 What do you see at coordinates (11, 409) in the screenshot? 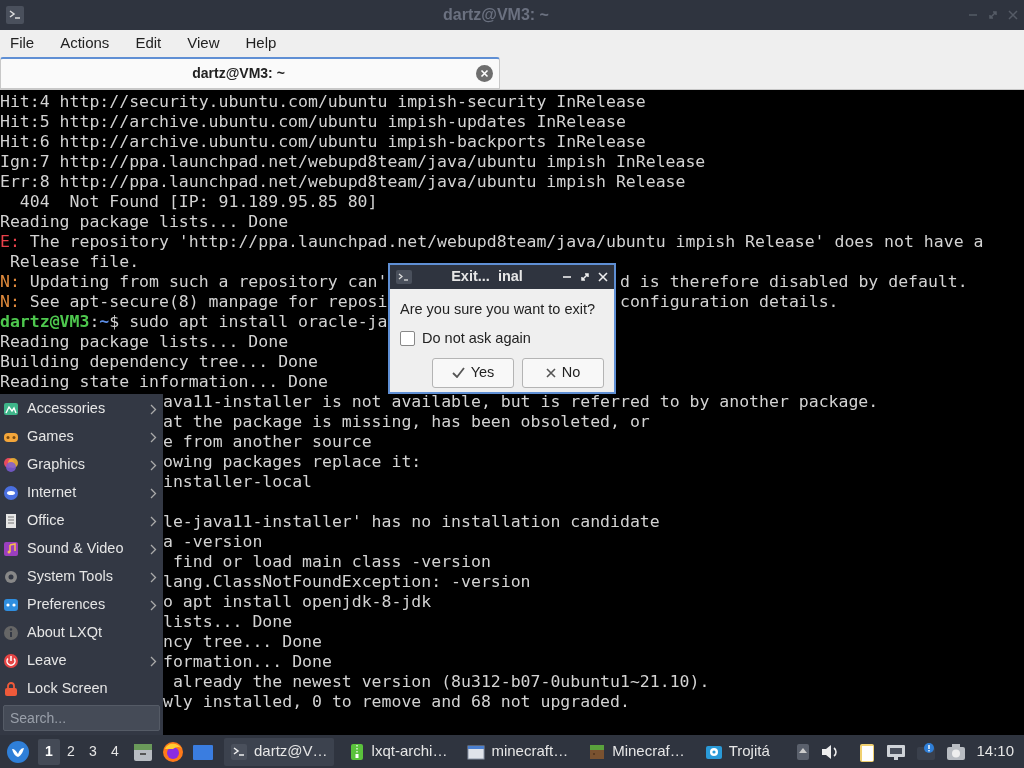
I see `accessories-icon` at bounding box center [11, 409].